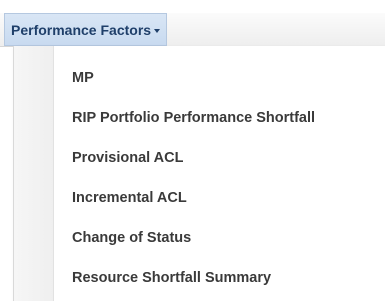 This screenshot has width=385, height=301. I want to click on menu-item-label: Incremental ACL, so click(129, 198).